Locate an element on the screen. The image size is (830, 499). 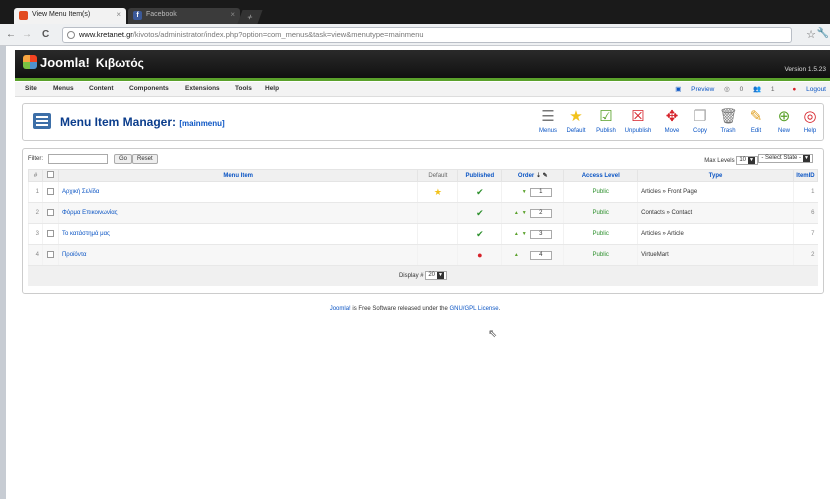
reload-icon: C is located at coordinates (45, 34).